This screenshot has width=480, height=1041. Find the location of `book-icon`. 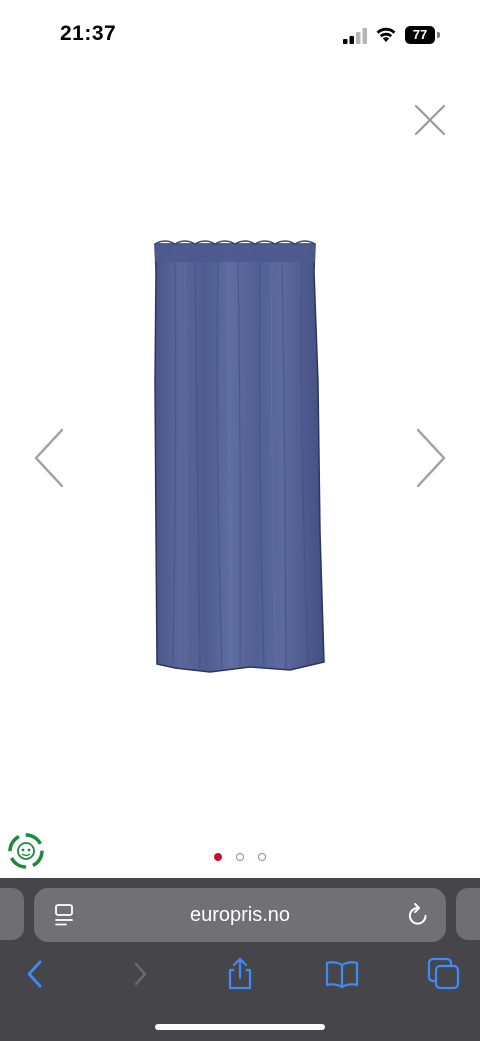

book-icon is located at coordinates (342, 974).